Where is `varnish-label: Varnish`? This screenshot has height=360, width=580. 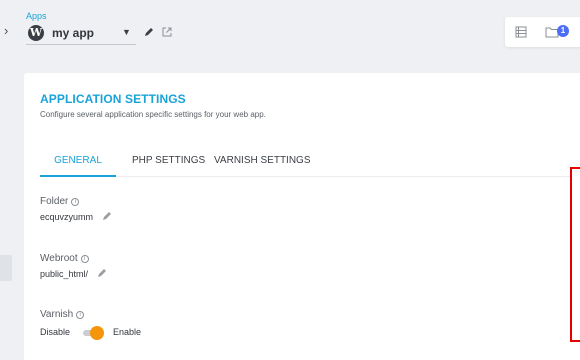 varnish-label: Varnish is located at coordinates (57, 314).